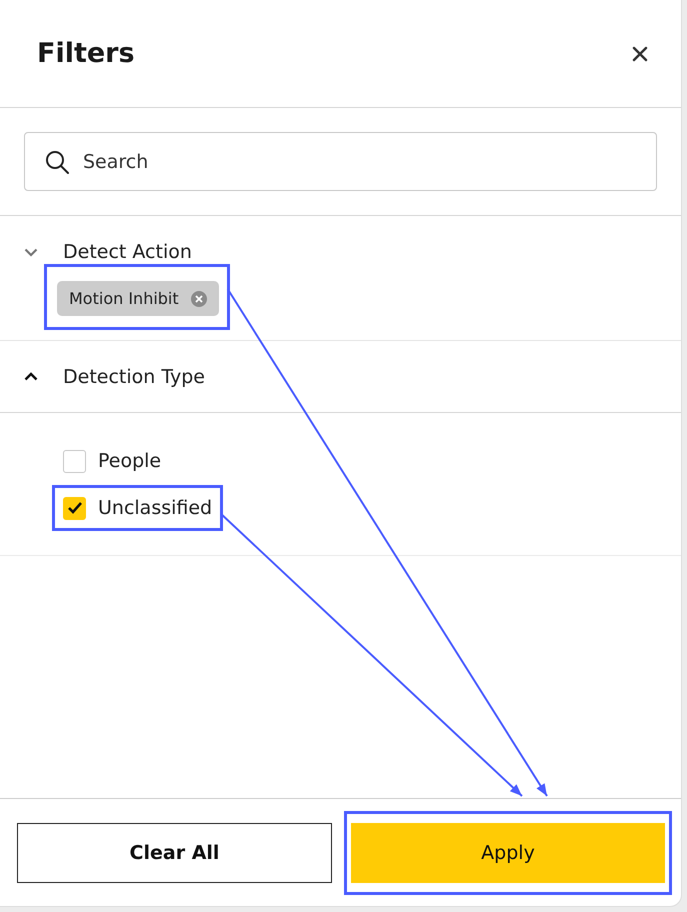 The image size is (687, 912). I want to click on chevron-up-icon, so click(31, 376).